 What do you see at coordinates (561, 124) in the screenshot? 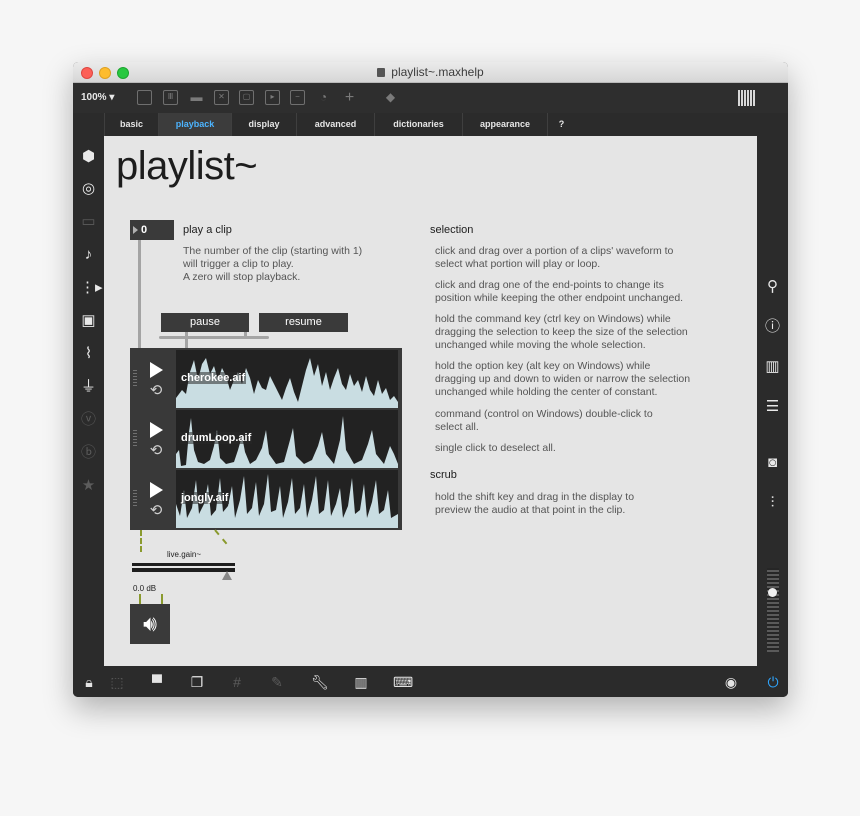
I see `tab-help: ?` at bounding box center [561, 124].